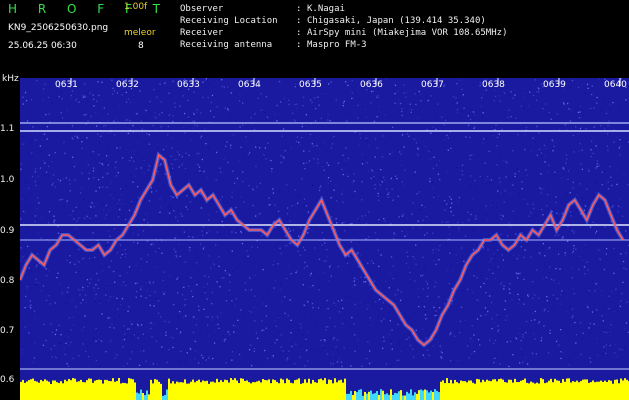 This screenshot has width=629, height=400. What do you see at coordinates (10, 79) in the screenshot?
I see `unit-label: kHz` at bounding box center [10, 79].